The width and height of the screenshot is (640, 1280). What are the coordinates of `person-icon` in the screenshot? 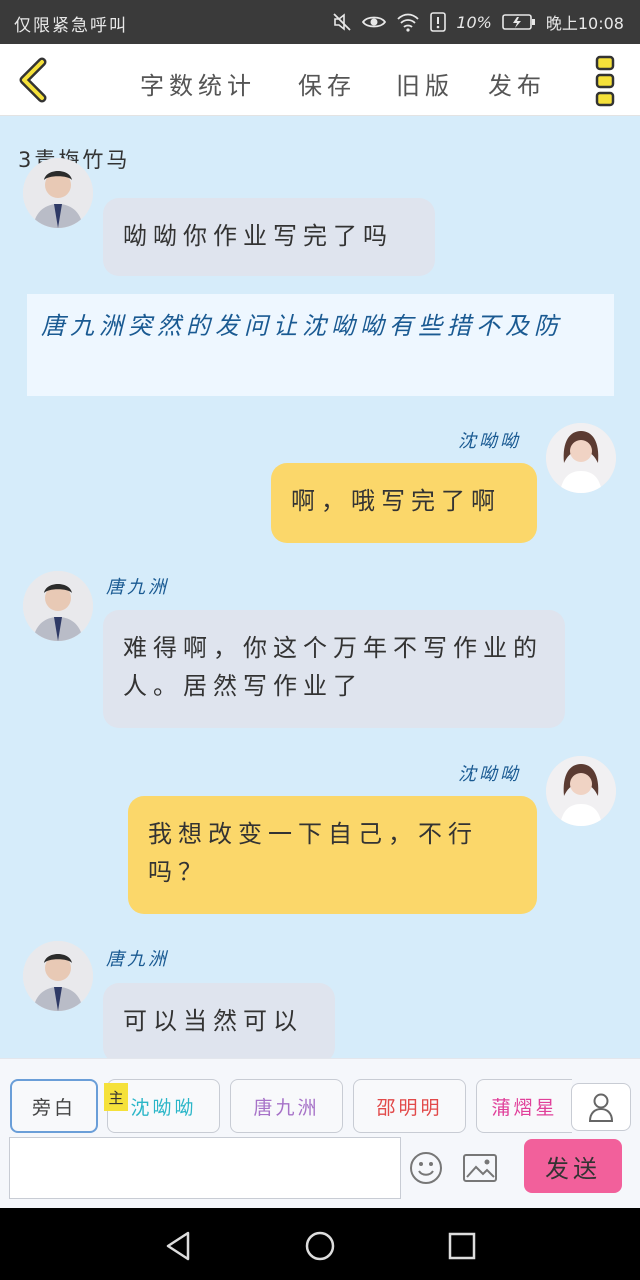 It's located at (601, 1107).